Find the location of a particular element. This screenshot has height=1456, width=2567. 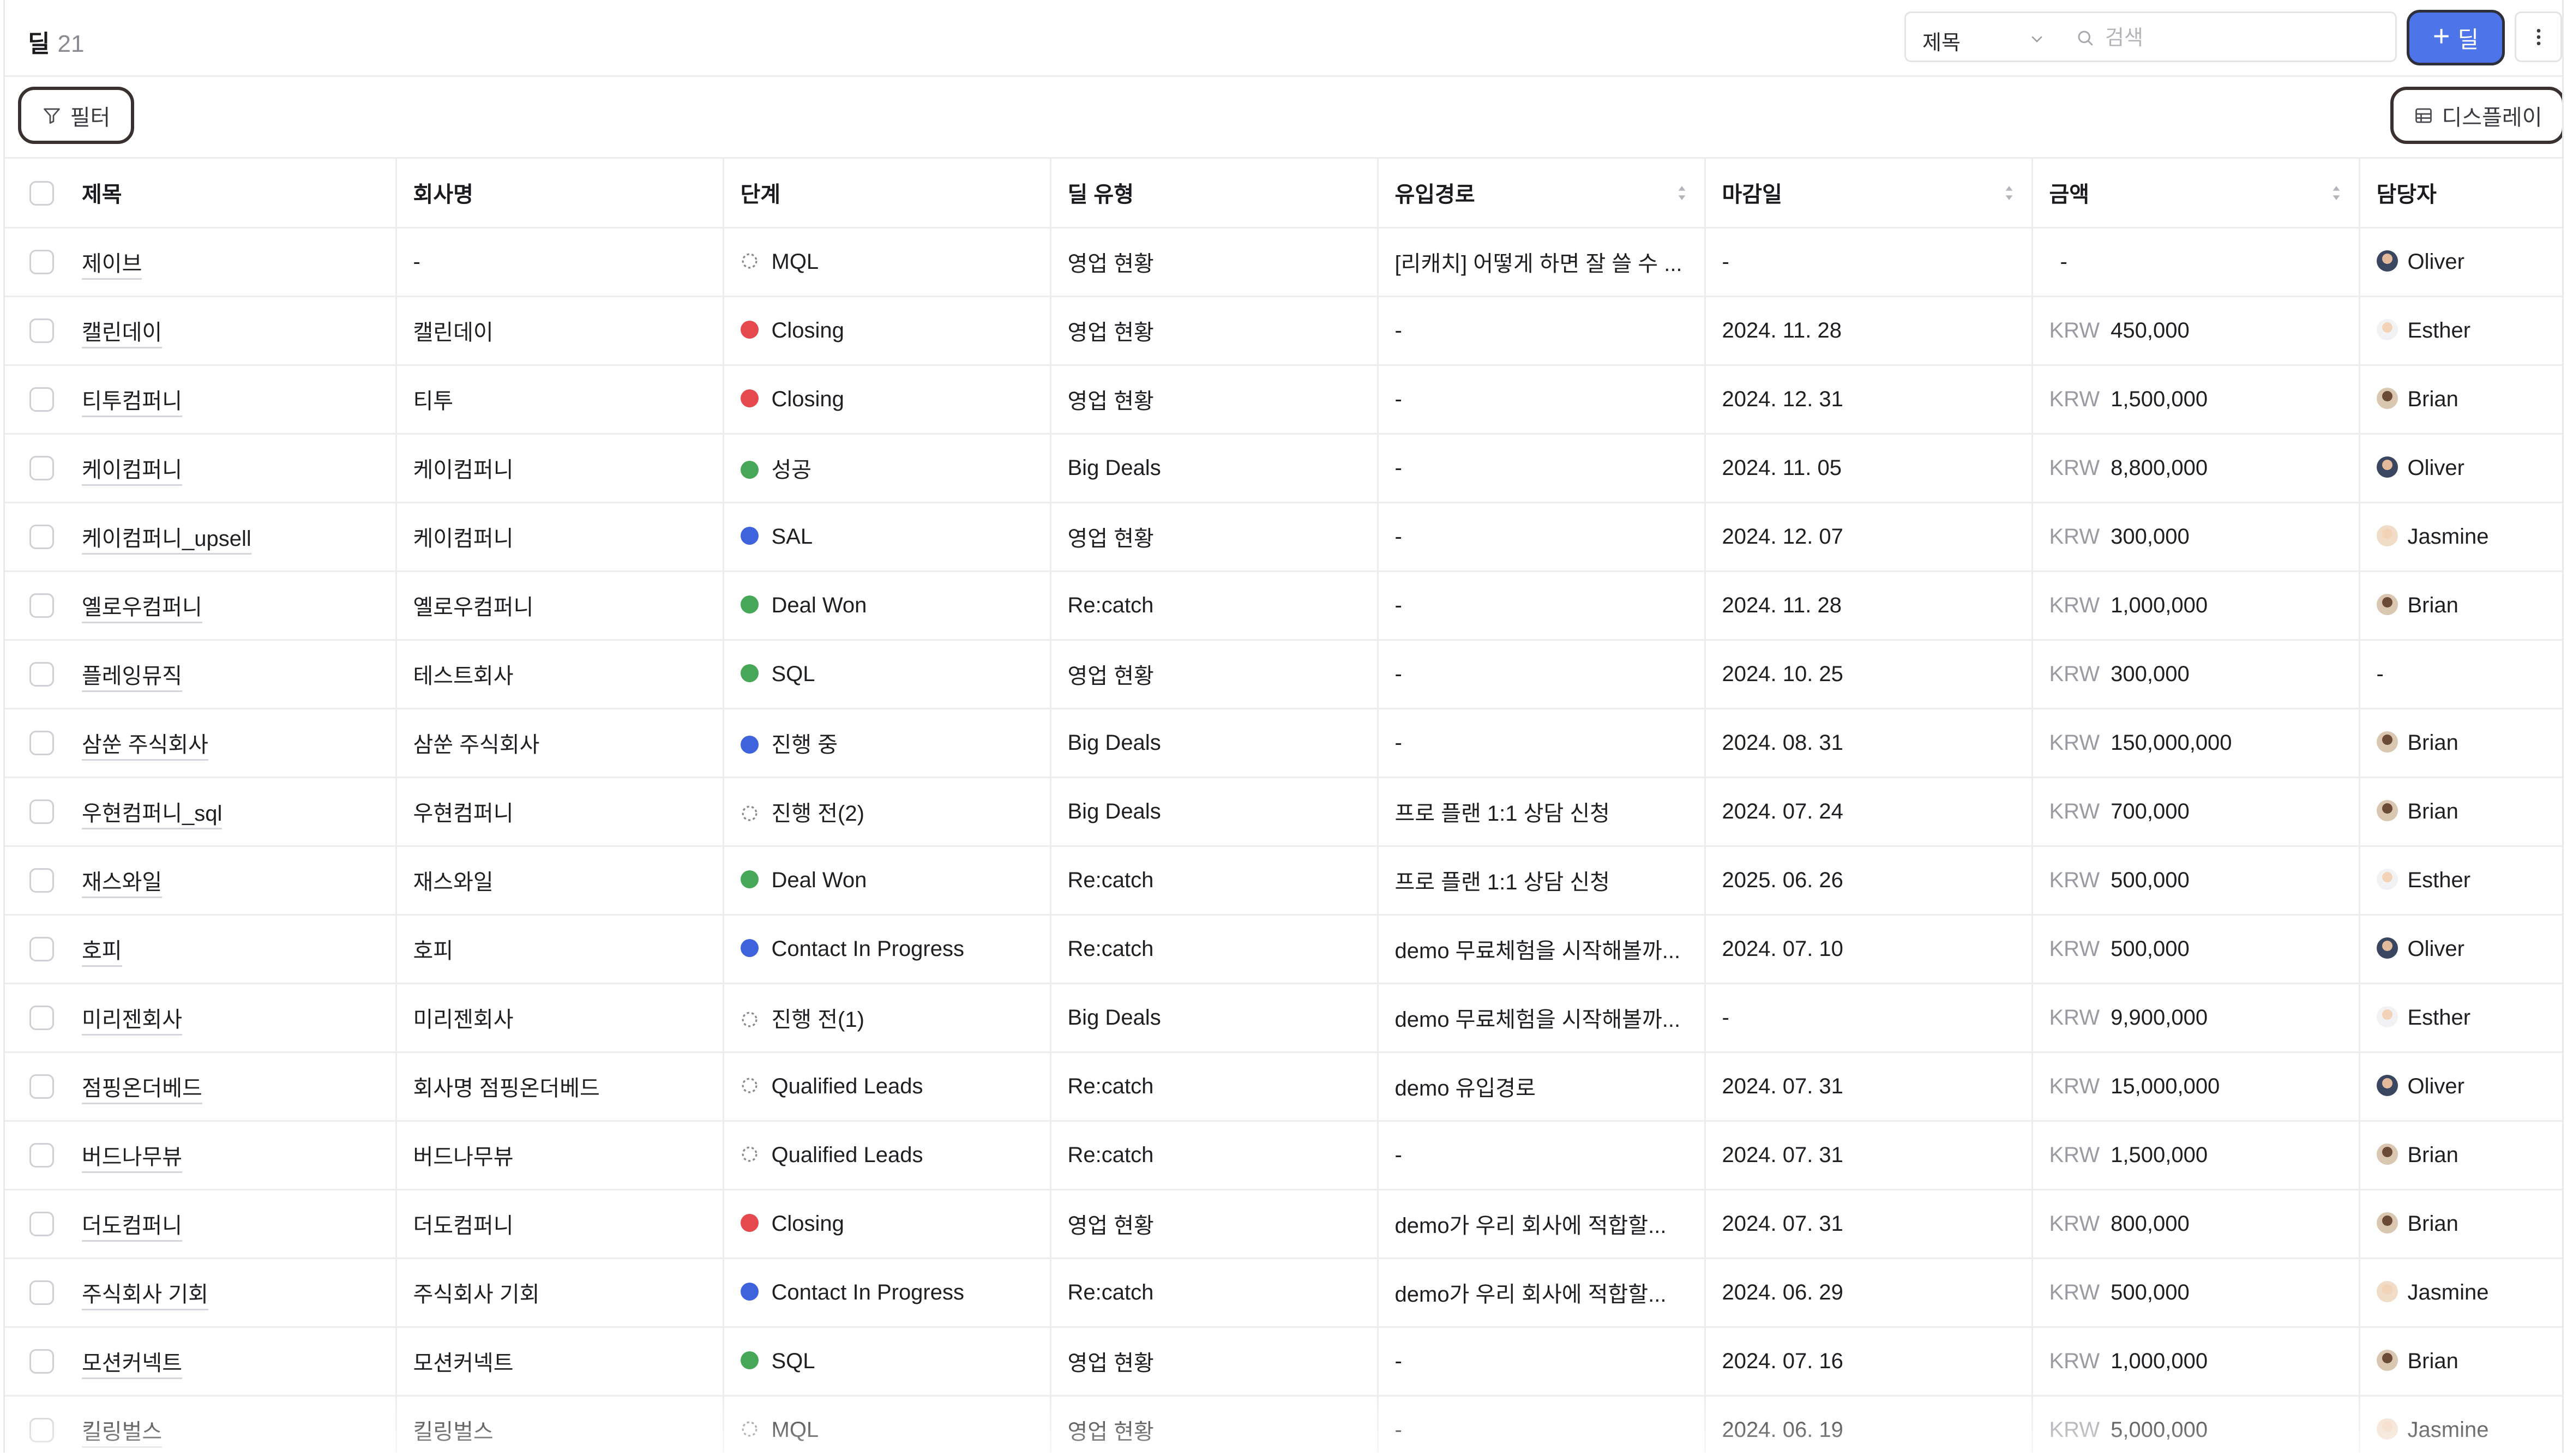

deal-type-cell: Re:catch is located at coordinates (1214, 1293).